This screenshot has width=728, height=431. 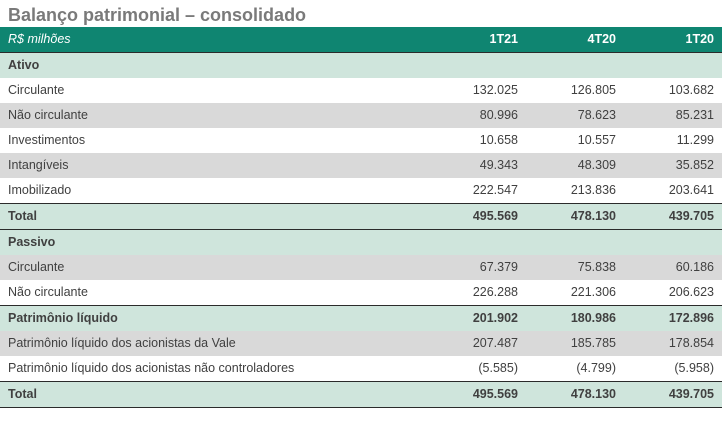 I want to click on header-col-1t20: 1T20, so click(x=673, y=40).